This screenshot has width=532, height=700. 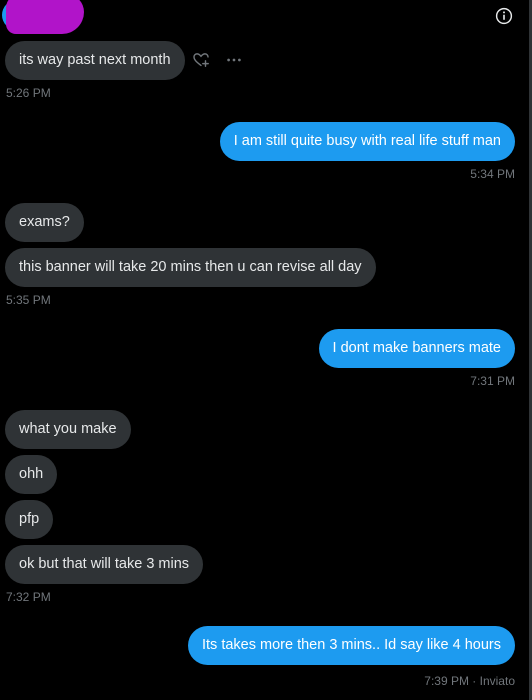 I want to click on message-timestamp: 7:32 PM, so click(x=28, y=597).